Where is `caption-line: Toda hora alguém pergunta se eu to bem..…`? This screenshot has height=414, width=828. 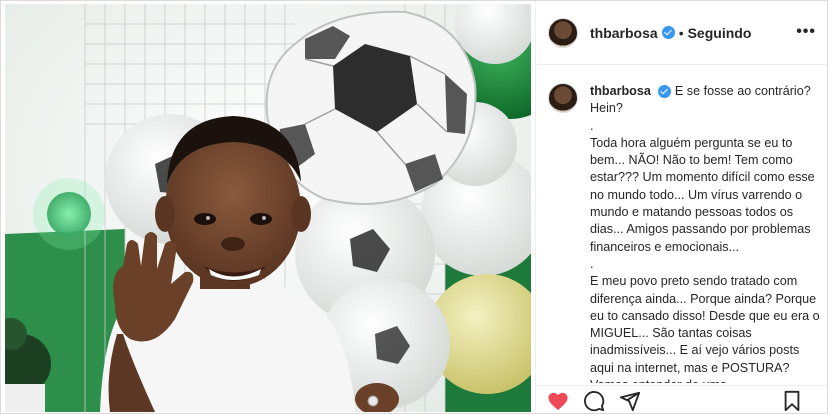
caption-line: Toda hora alguém pergunta se eu to bem..… is located at coordinates (704, 194).